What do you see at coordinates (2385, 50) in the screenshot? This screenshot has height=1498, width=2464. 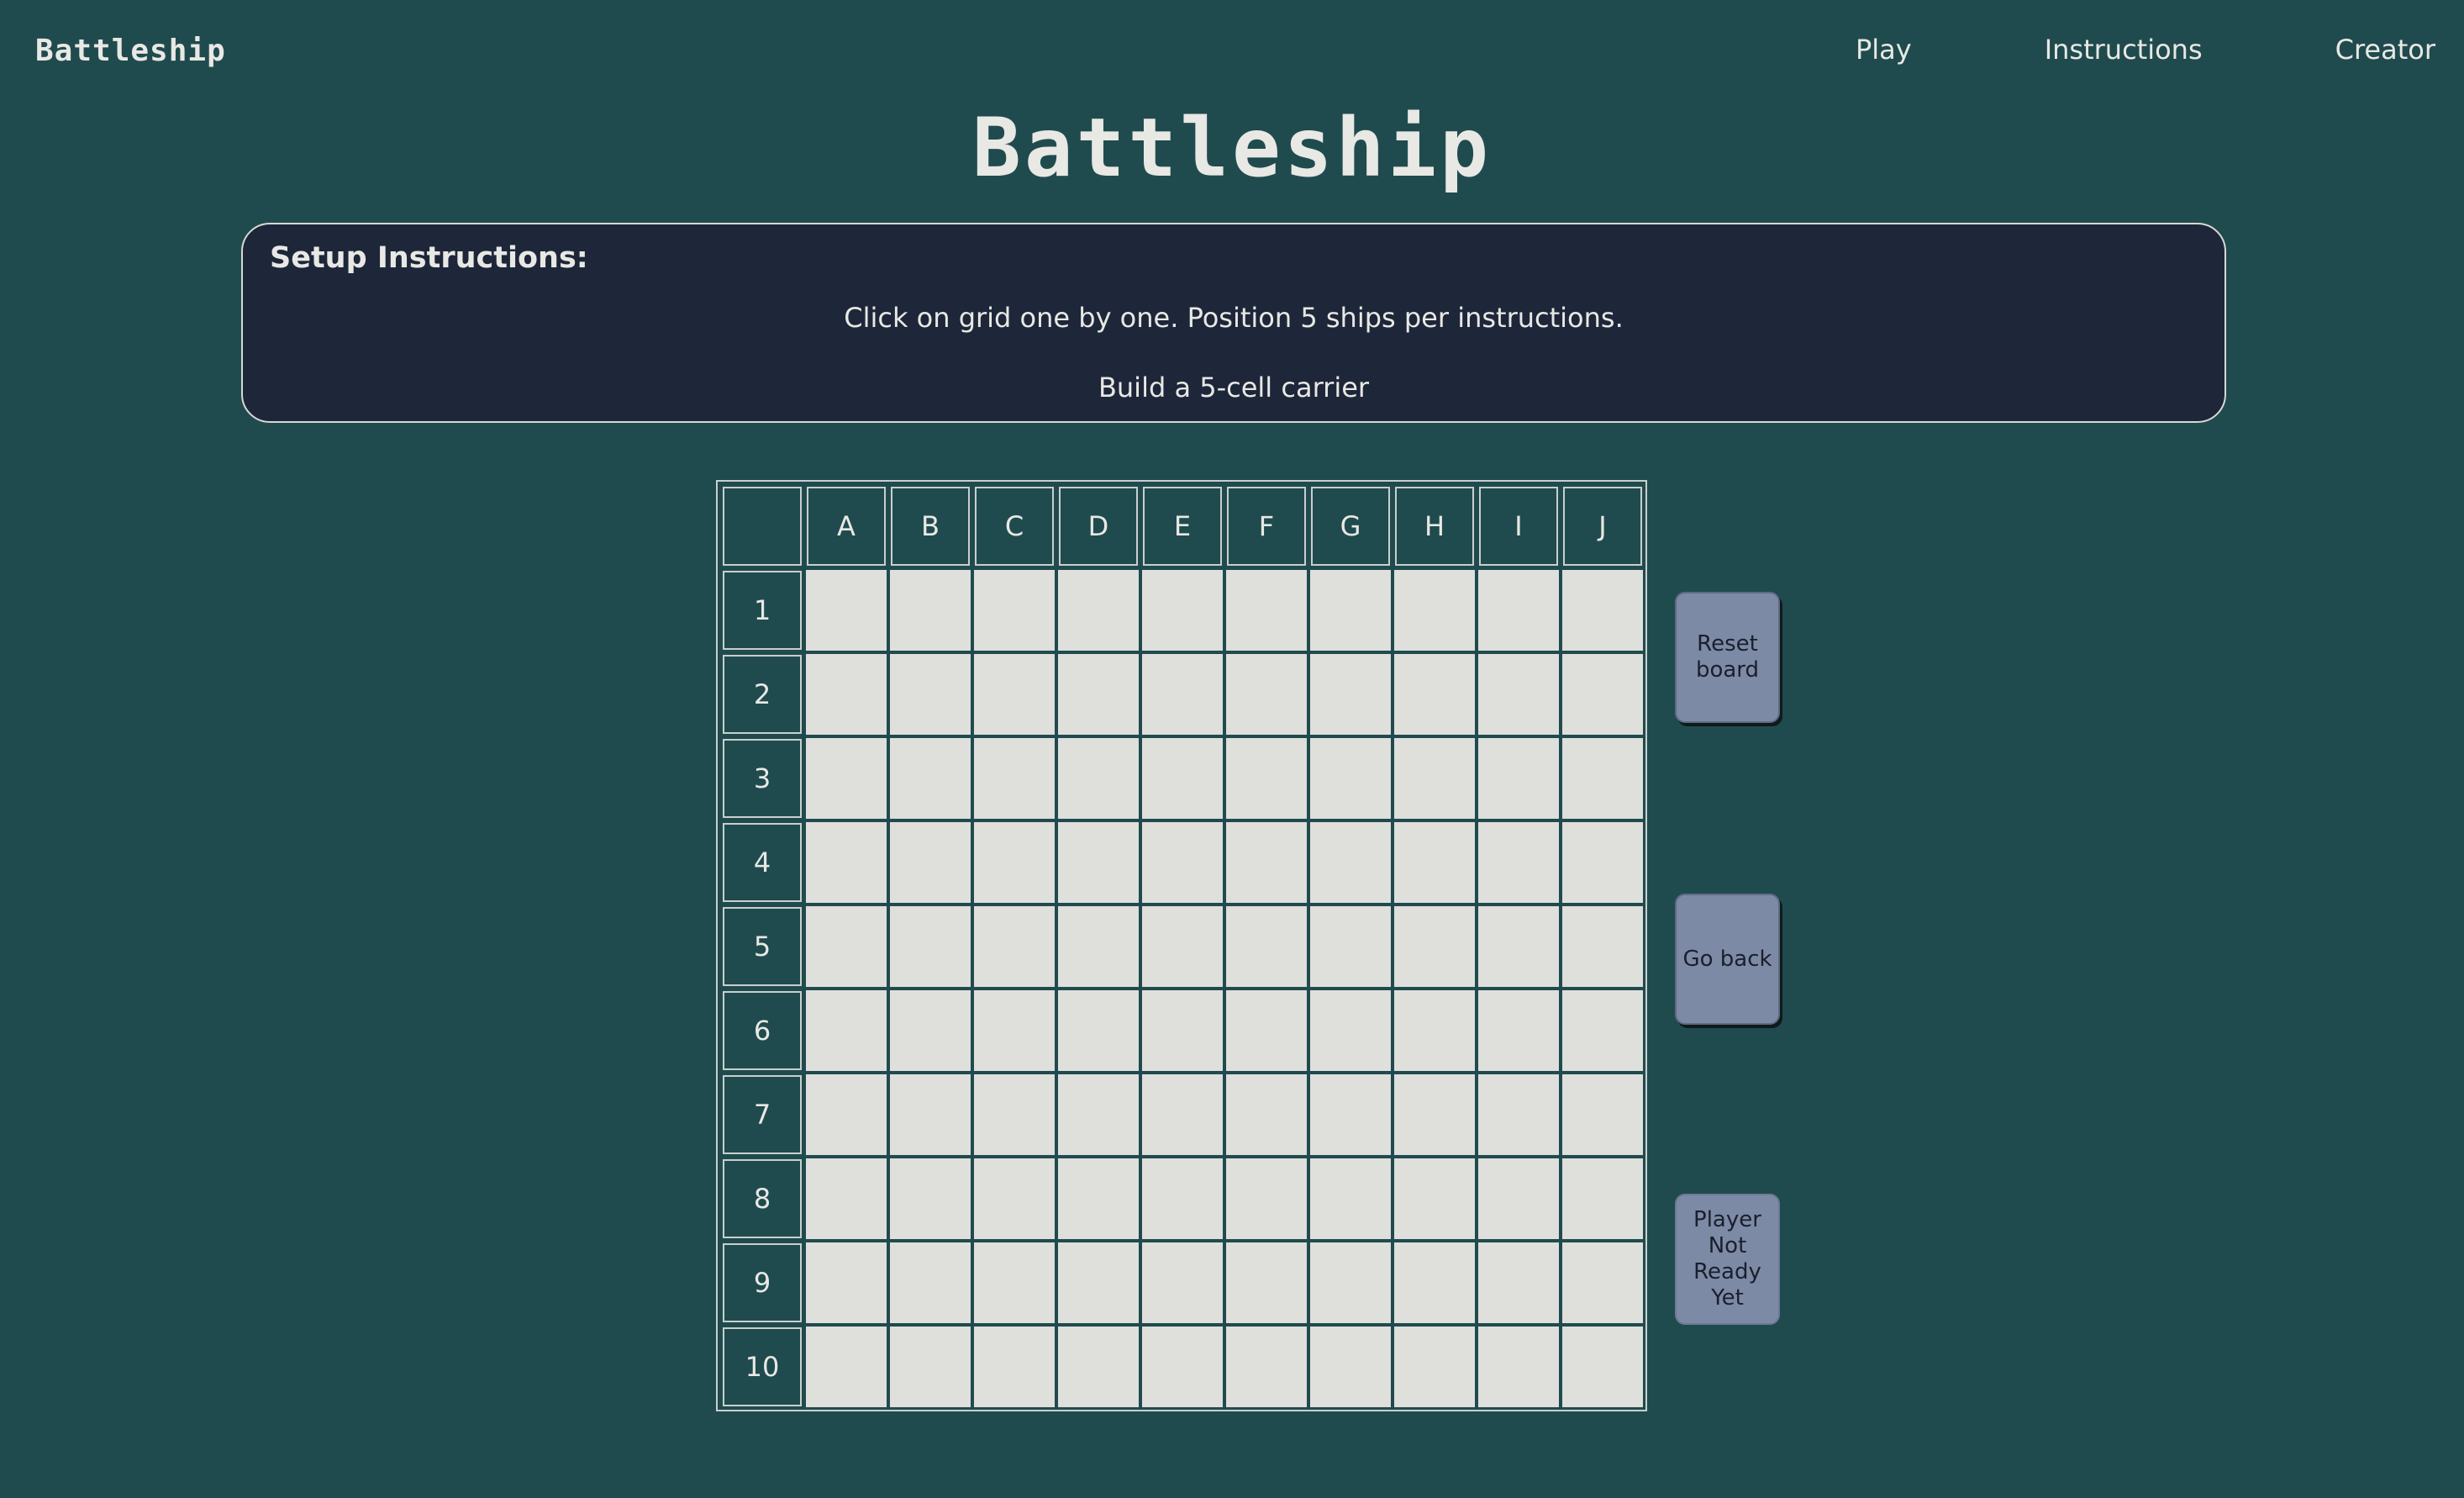 I see `nav-creator: Creator` at bounding box center [2385, 50].